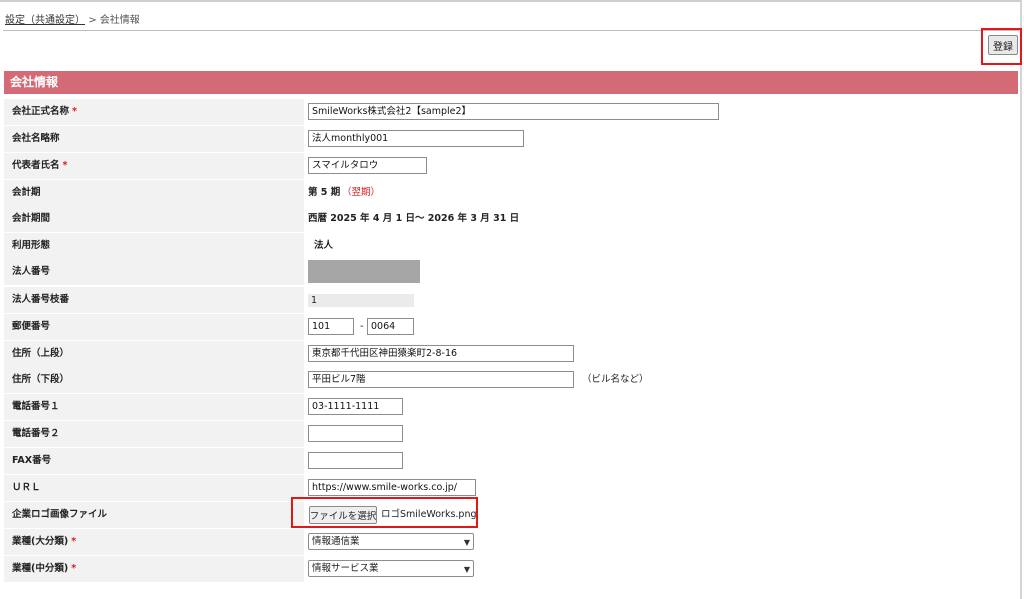 This screenshot has height=599, width=1024. Describe the element at coordinates (367, 165) in the screenshot. I see `representative-input: スマイルタロウ` at that location.